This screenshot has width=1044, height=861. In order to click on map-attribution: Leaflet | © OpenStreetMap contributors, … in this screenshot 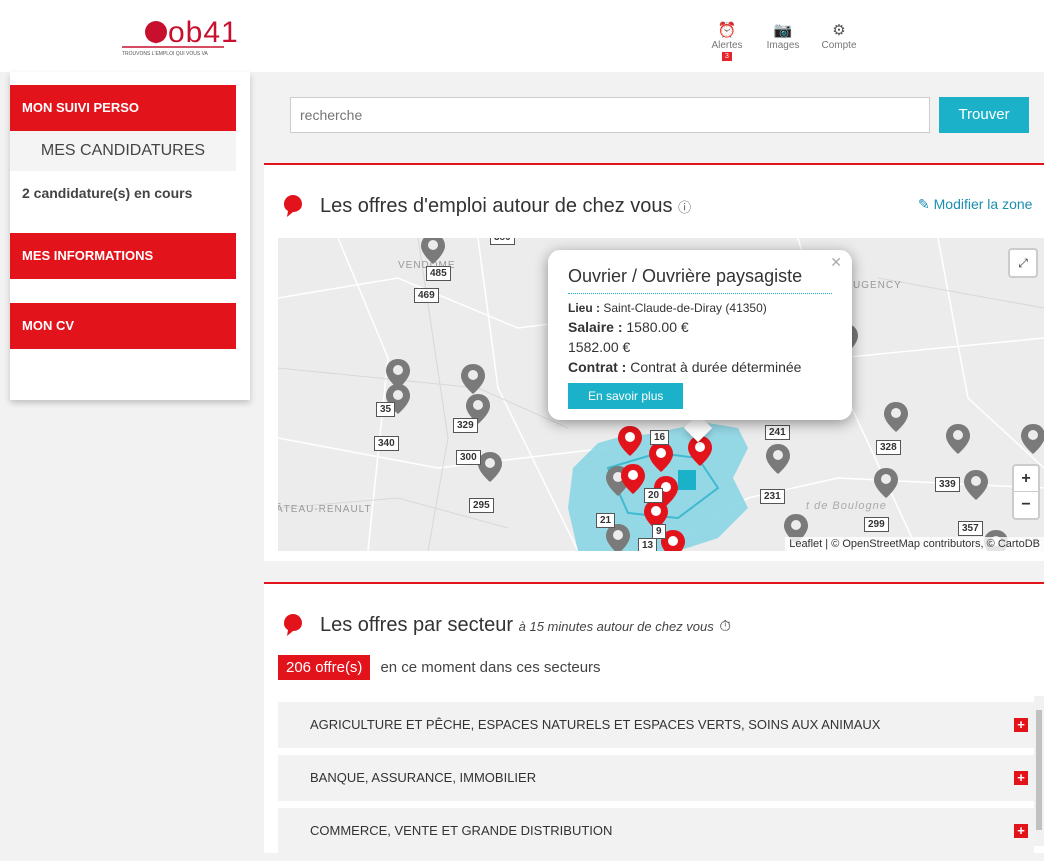, I will do `click(914, 544)`.